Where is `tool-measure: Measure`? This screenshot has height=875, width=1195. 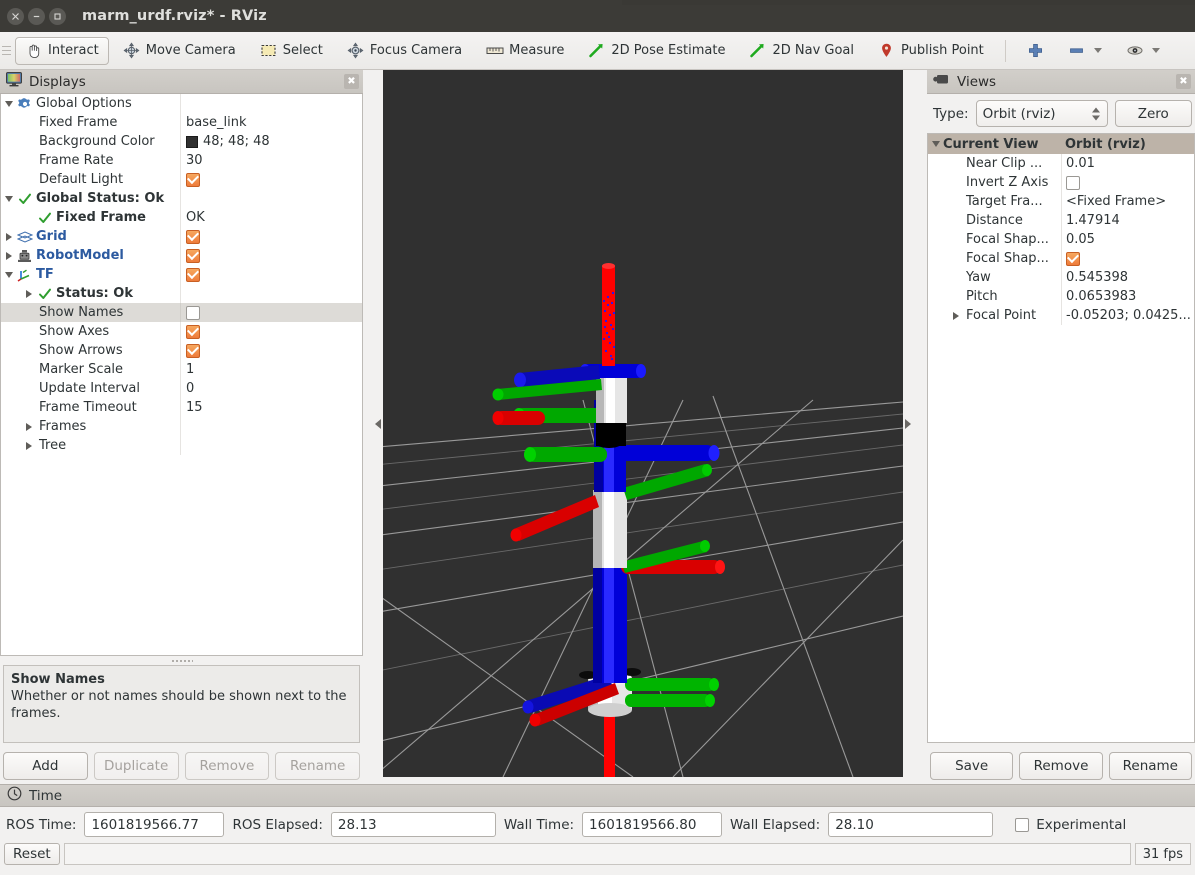 tool-measure: Measure is located at coordinates (525, 51).